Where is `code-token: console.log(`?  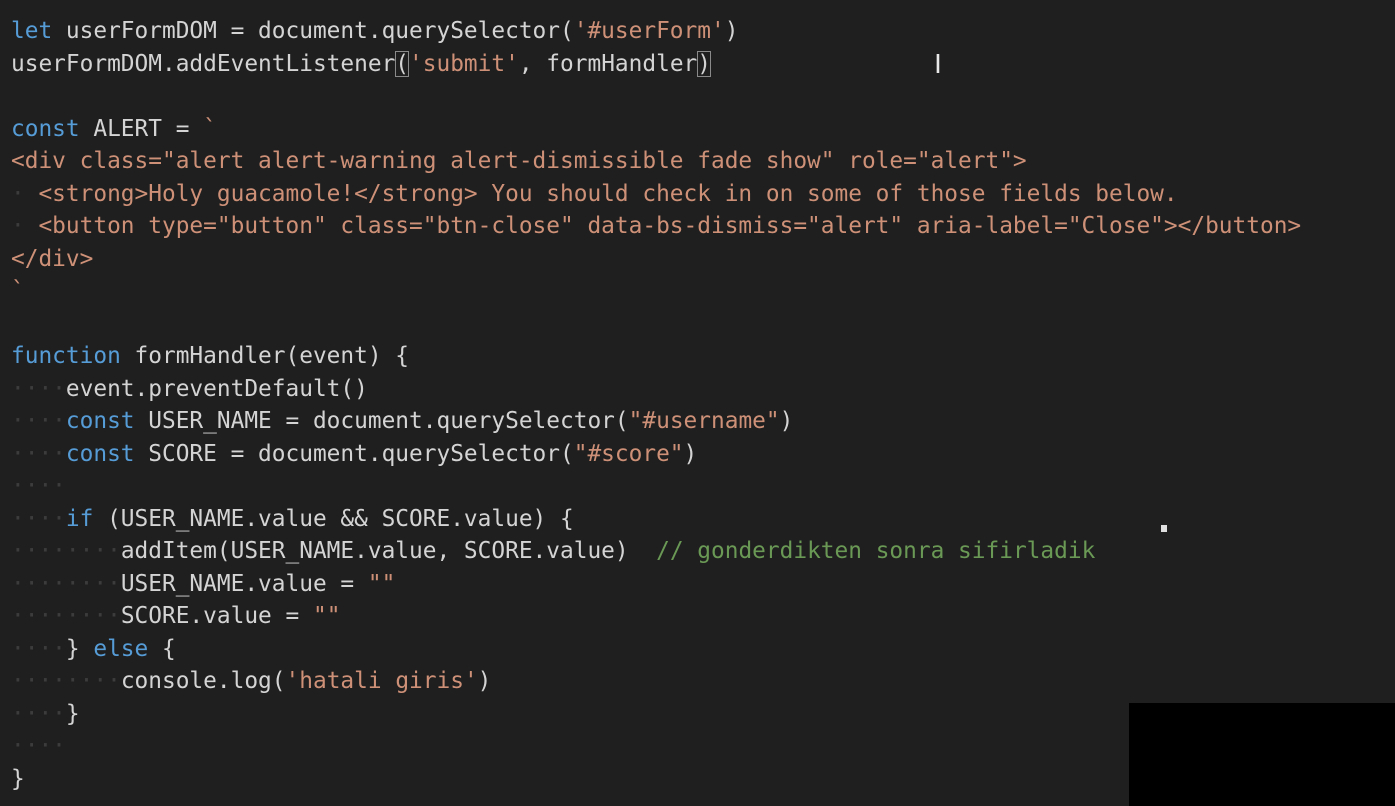
code-token: console.log( is located at coordinates (203, 681).